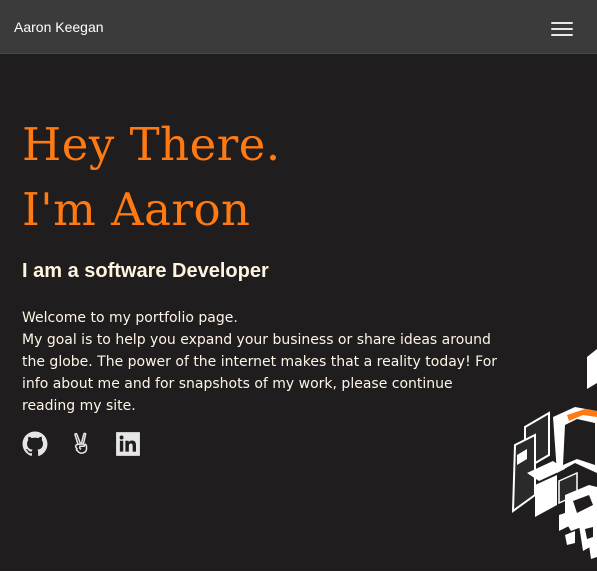 The width and height of the screenshot is (597, 573). I want to click on hero-title-line-2: I'm Aaron, so click(136, 209).